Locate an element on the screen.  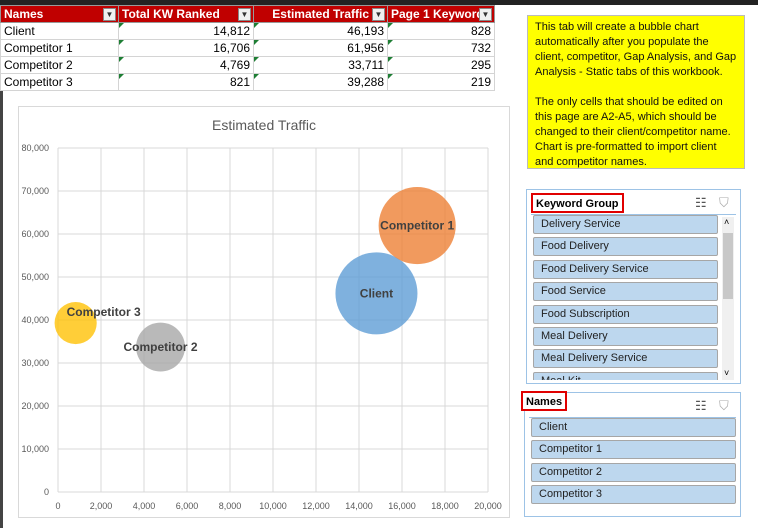
cell: Competitor 1 is located at coordinates (59, 48).